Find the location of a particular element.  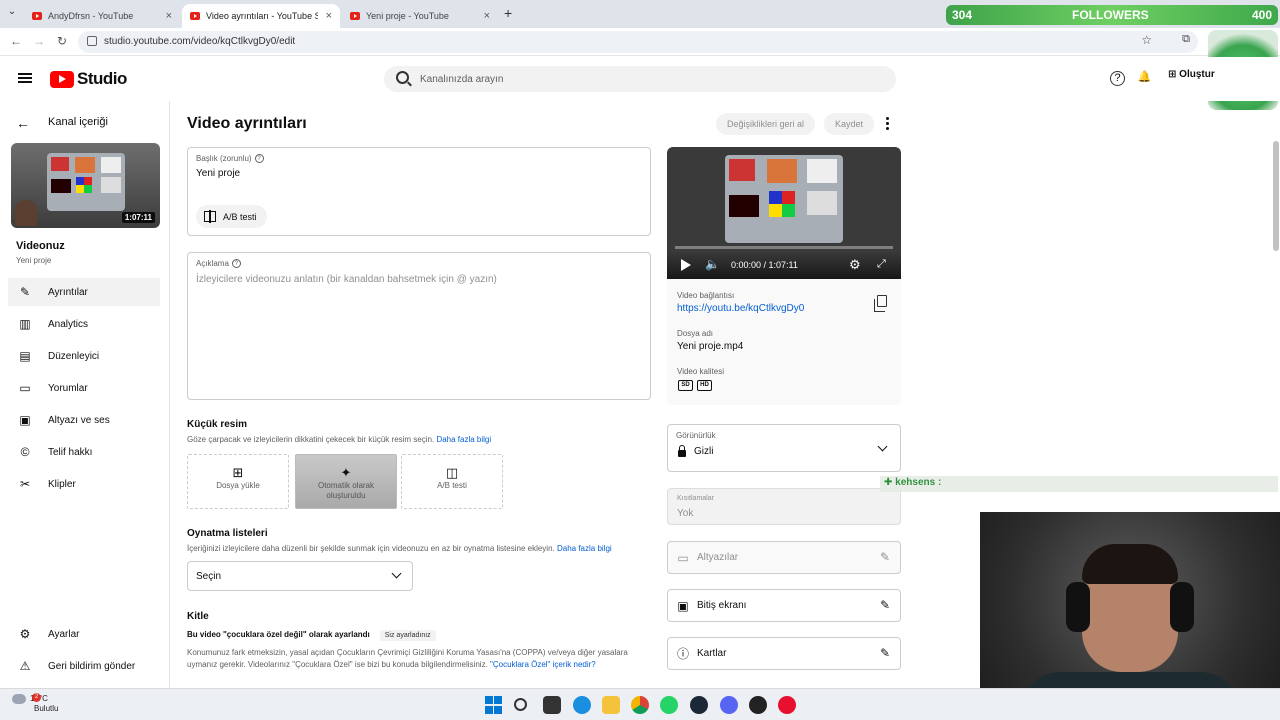

page-scrollbar is located at coordinates (1276, 281).